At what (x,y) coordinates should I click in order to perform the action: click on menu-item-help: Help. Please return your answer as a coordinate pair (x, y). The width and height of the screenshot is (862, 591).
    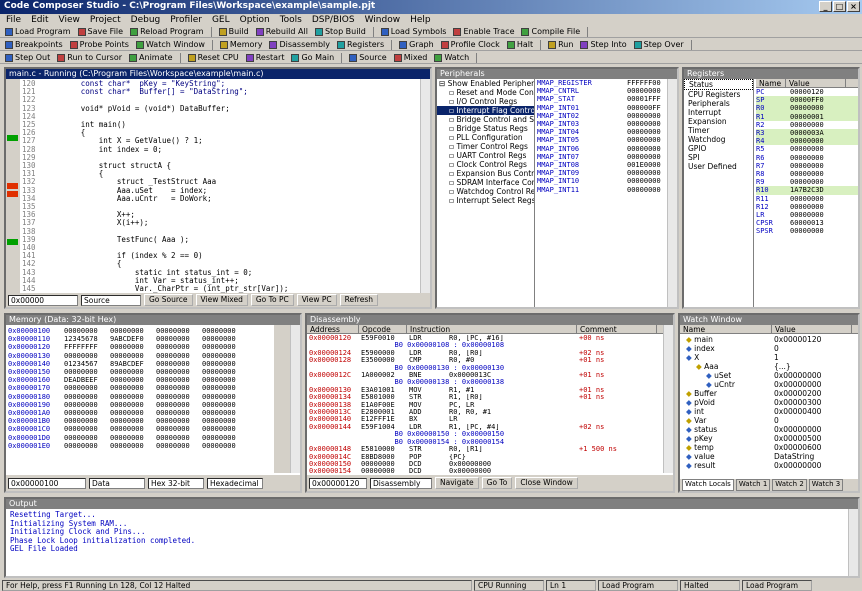
    Looking at the image, I should click on (420, 20).